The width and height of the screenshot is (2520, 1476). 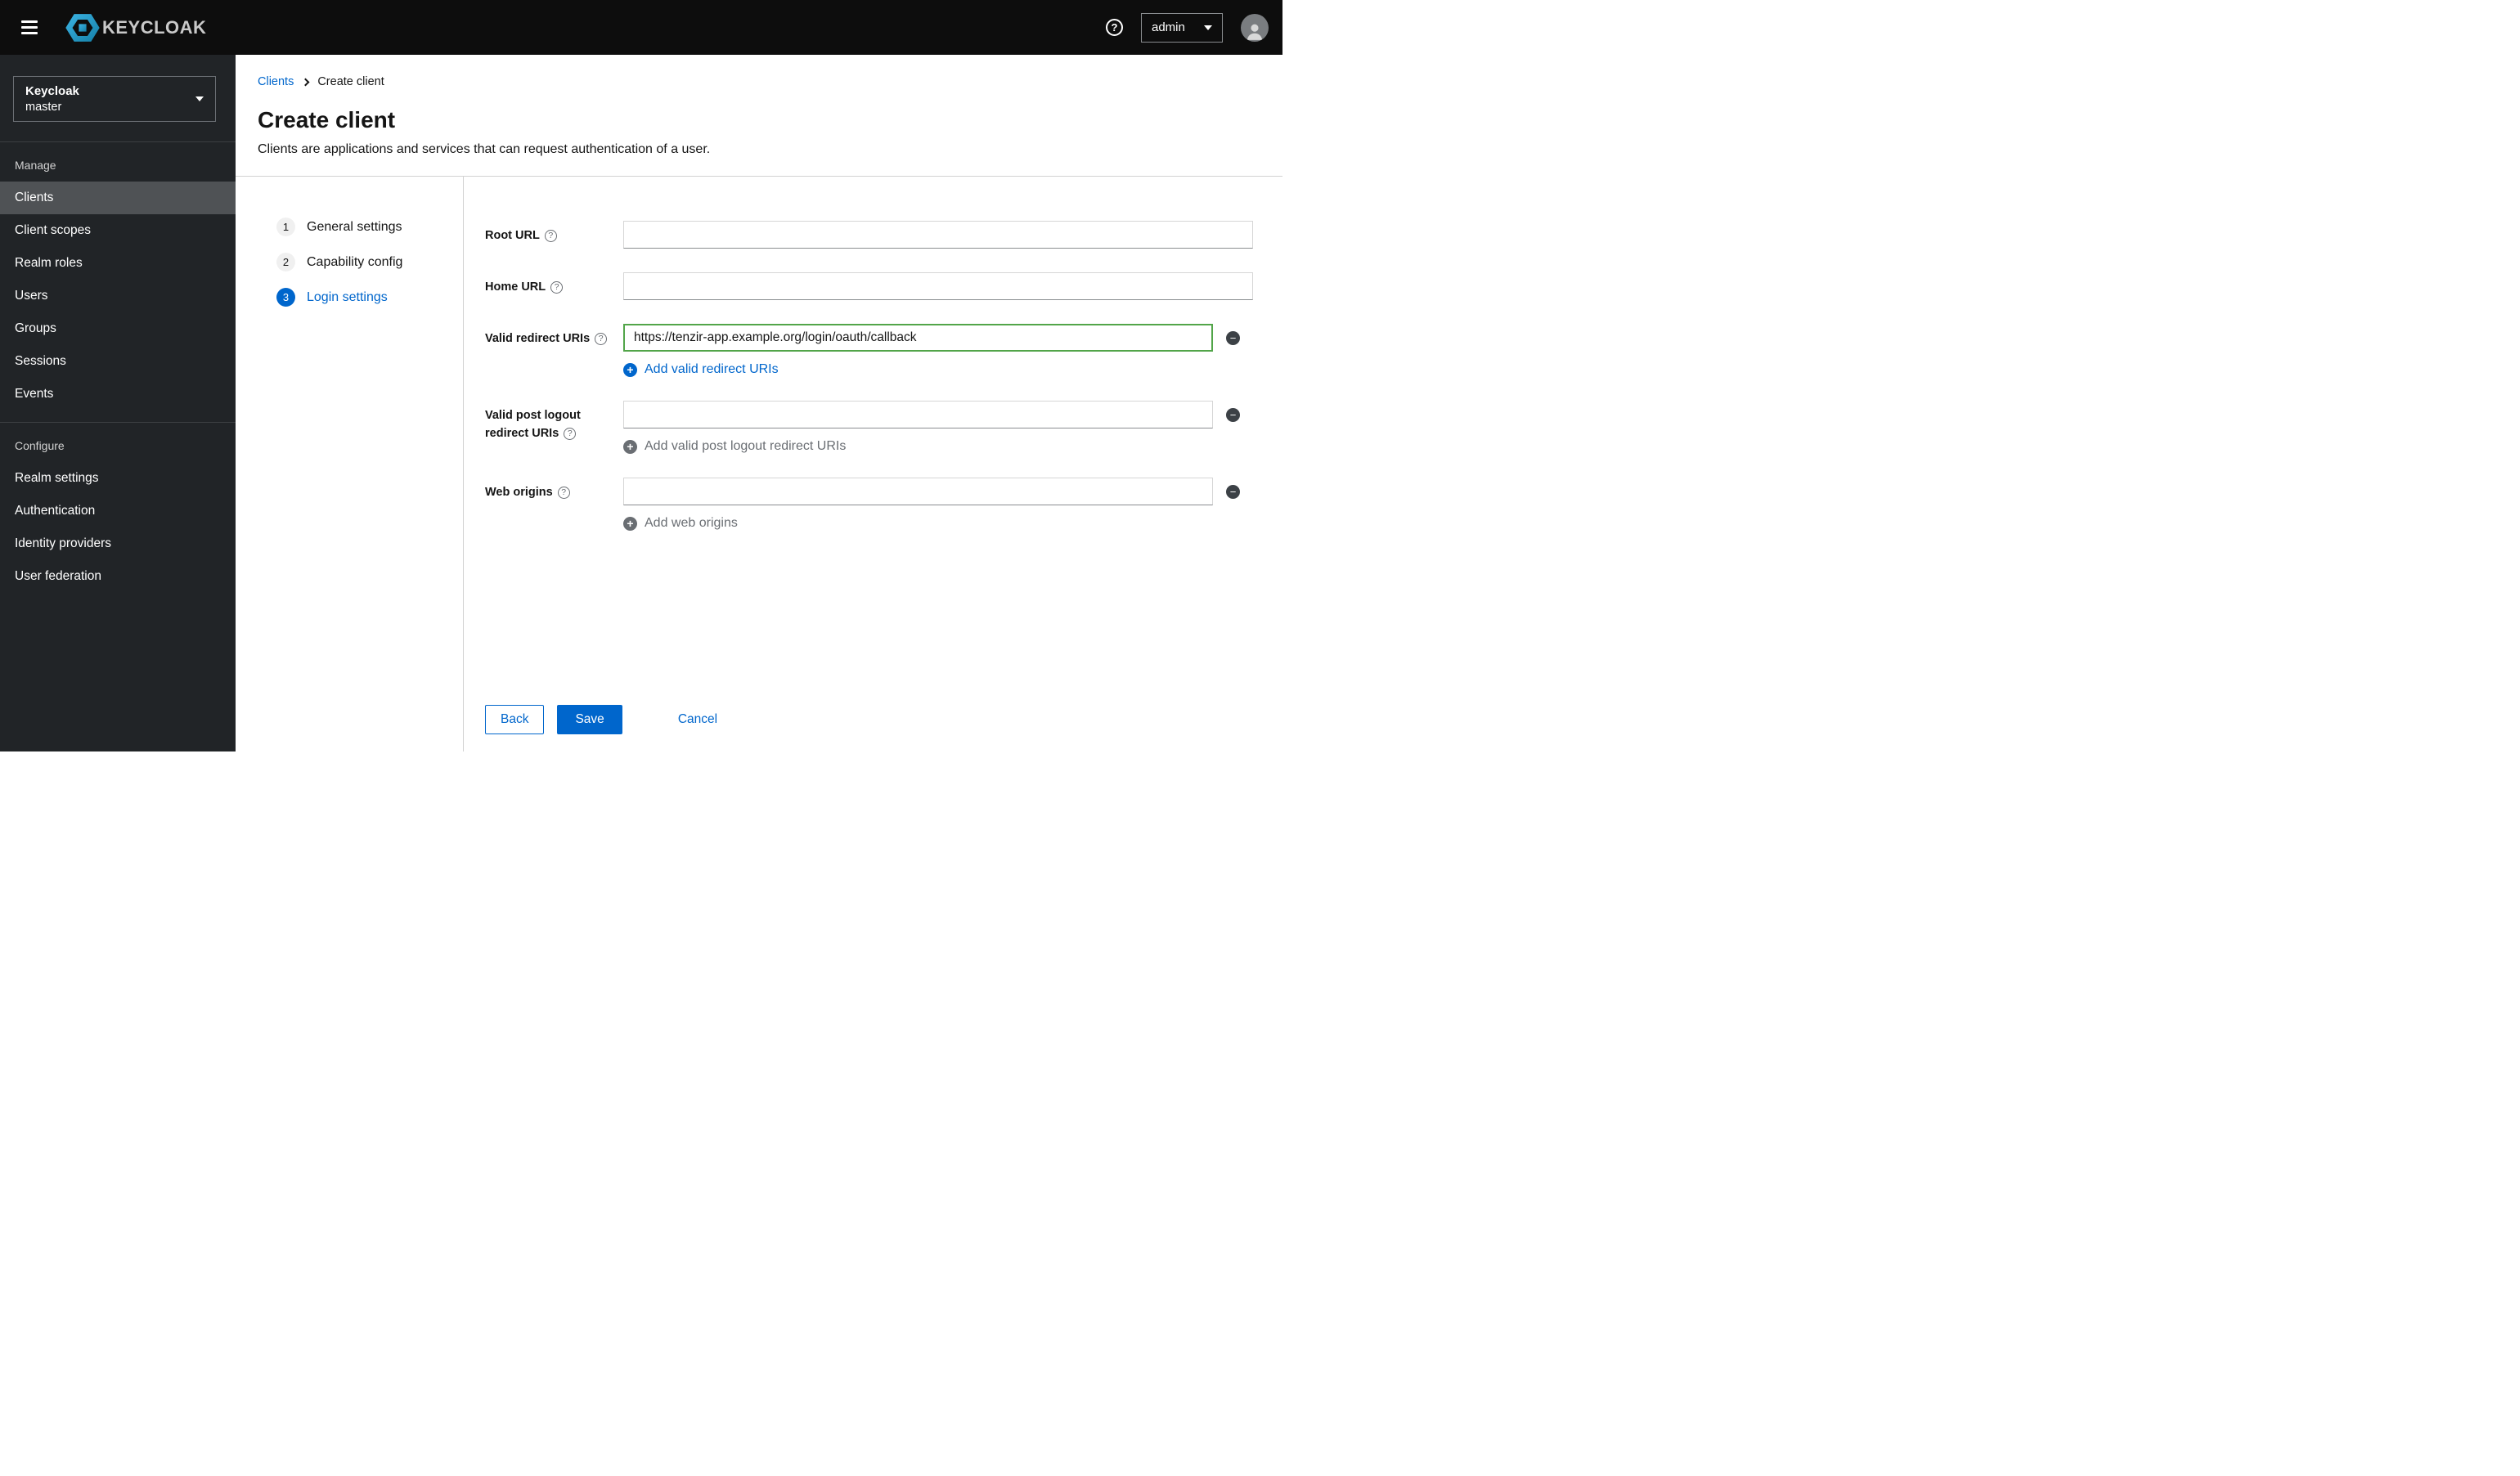 I want to click on wizard-step-login-settings: 3 Login settings, so click(x=370, y=298).